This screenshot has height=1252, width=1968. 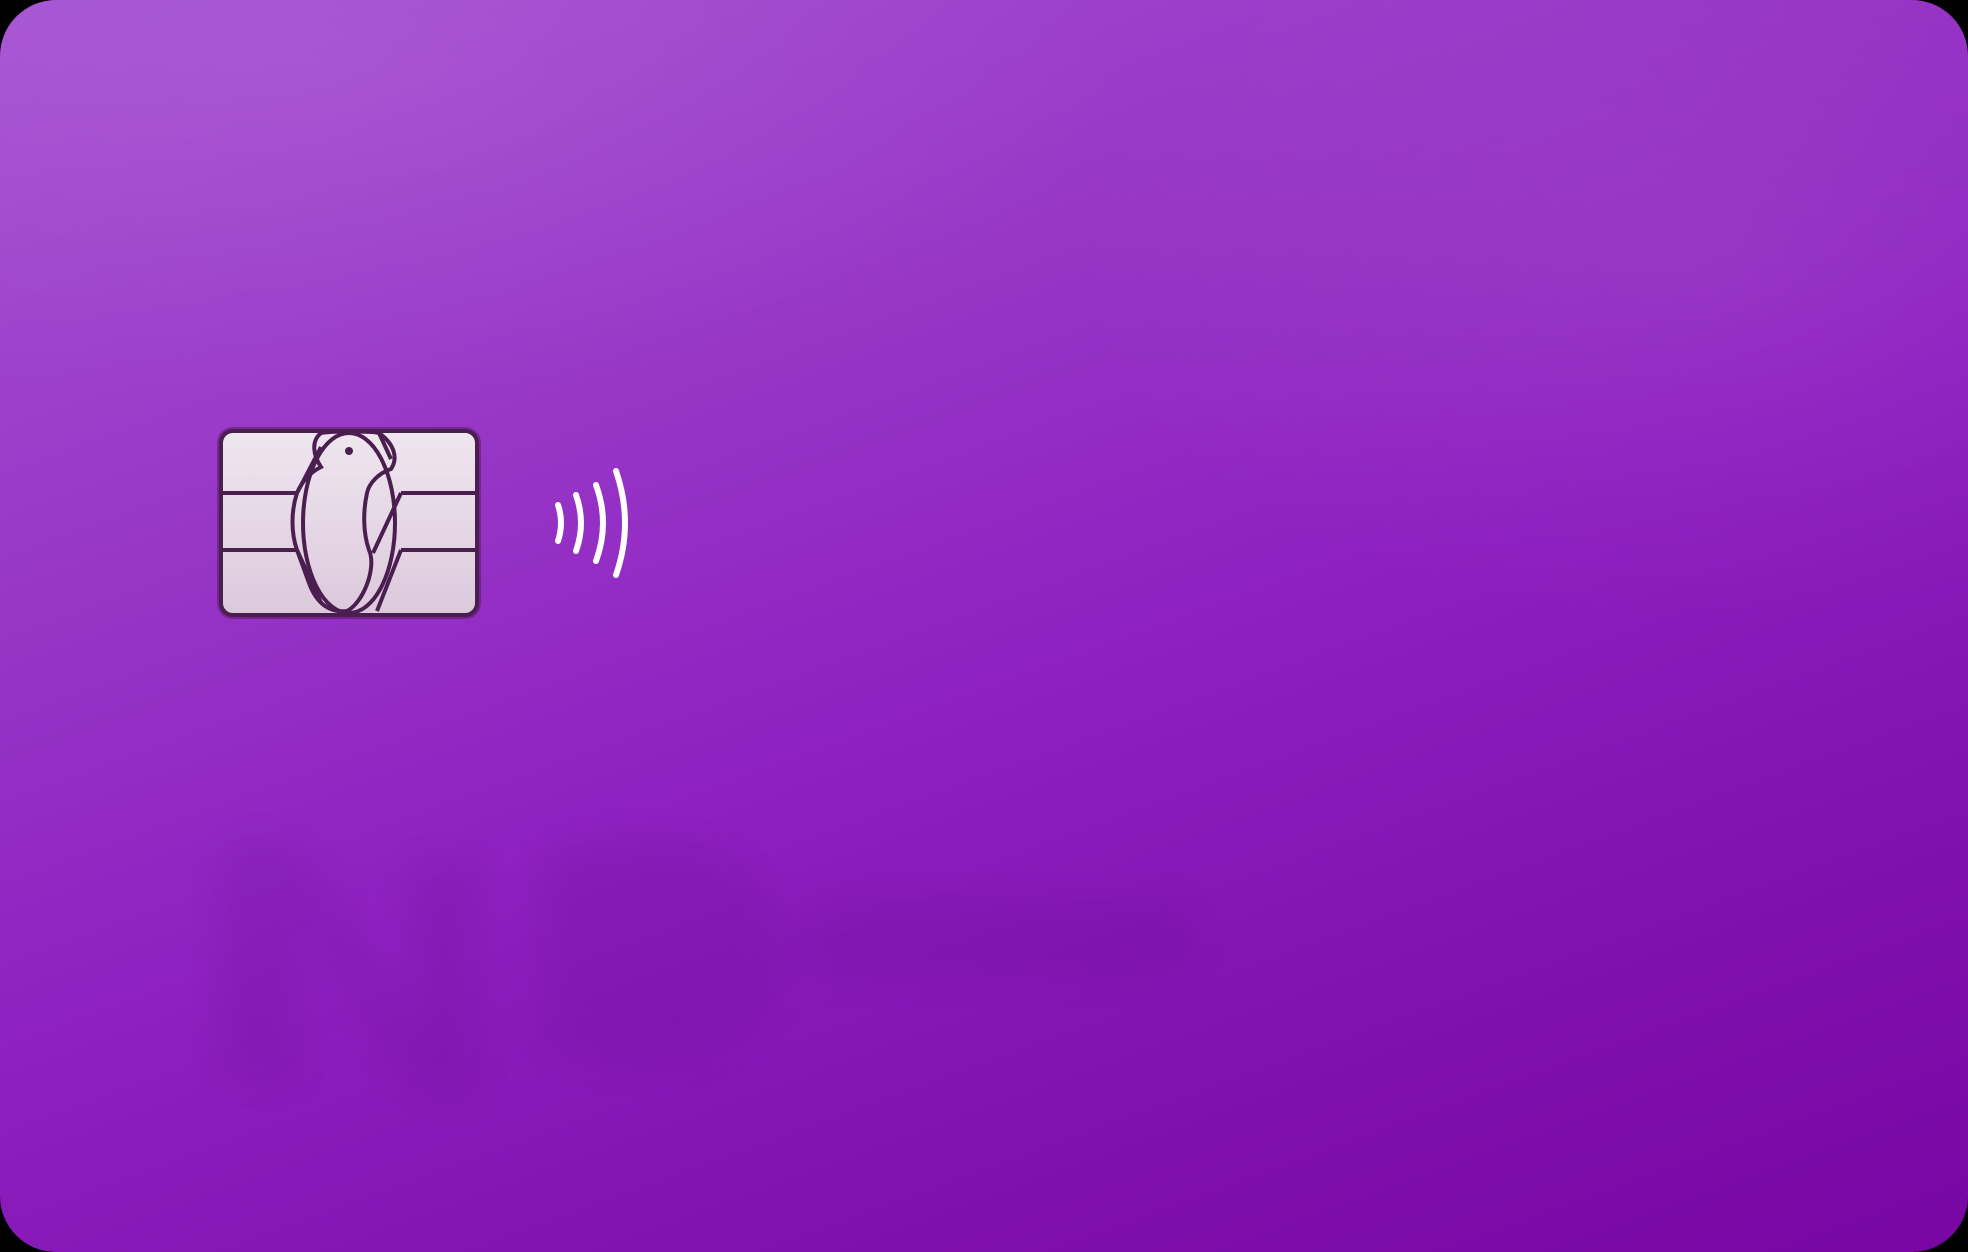 What do you see at coordinates (591, 523) in the screenshot?
I see `contactless-icon` at bounding box center [591, 523].